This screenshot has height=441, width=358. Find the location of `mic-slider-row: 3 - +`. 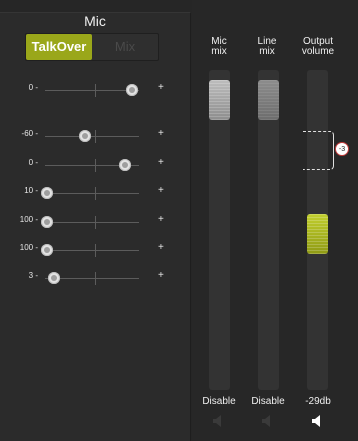

mic-slider-row: 3 - + is located at coordinates (95, 278).